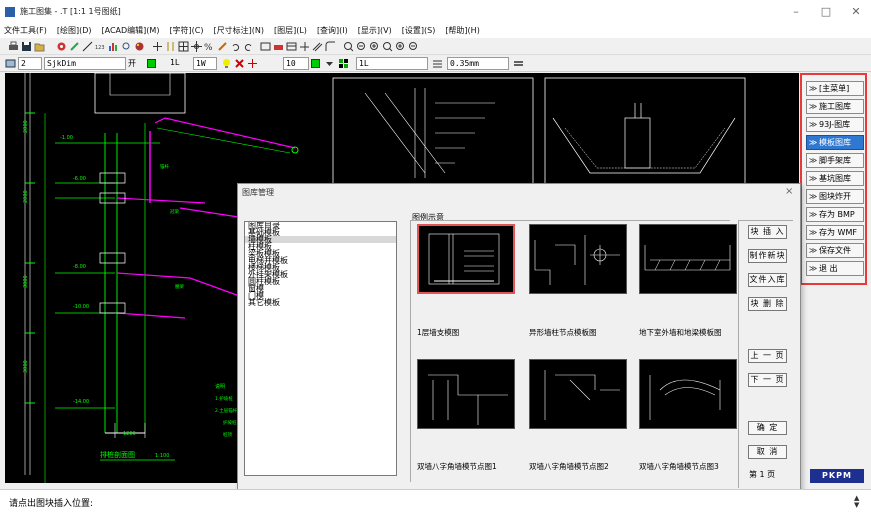 The height and width of the screenshot is (517, 871). I want to click on command-line: 请点出图块插入位置: ▲ ▼, so click(435, 503).